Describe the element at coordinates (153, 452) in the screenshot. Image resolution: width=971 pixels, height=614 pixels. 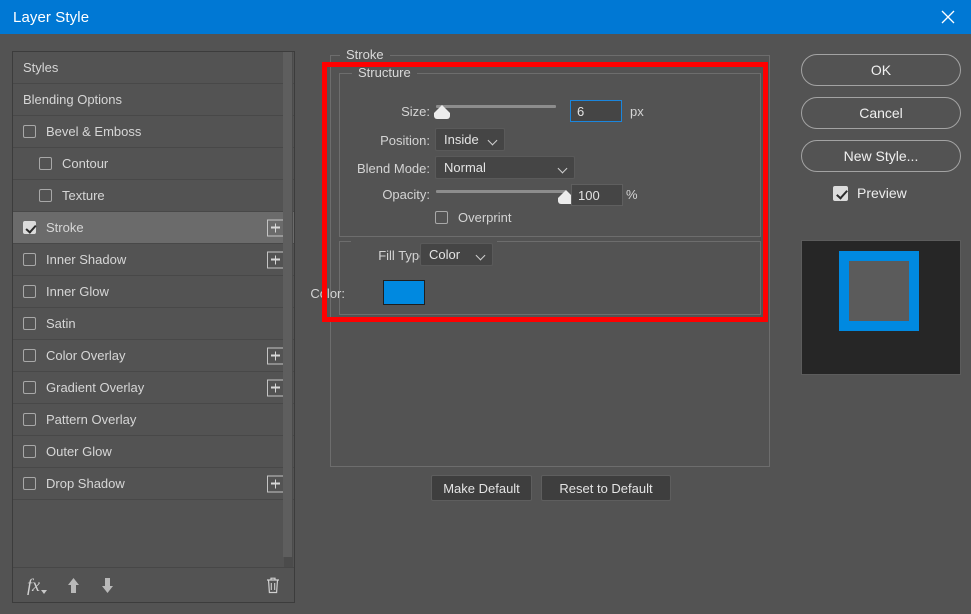
I see `sidebar-item-outer-glow: Outer Glow` at that location.